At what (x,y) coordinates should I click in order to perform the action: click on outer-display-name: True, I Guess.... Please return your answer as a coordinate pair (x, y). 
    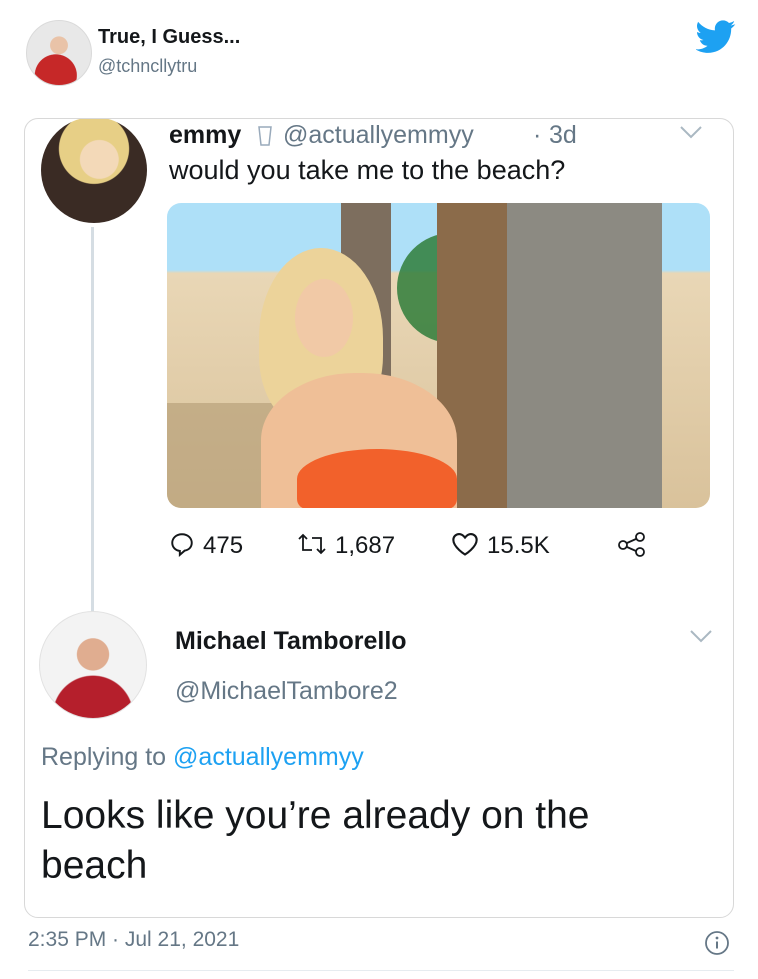
    Looking at the image, I should click on (169, 37).